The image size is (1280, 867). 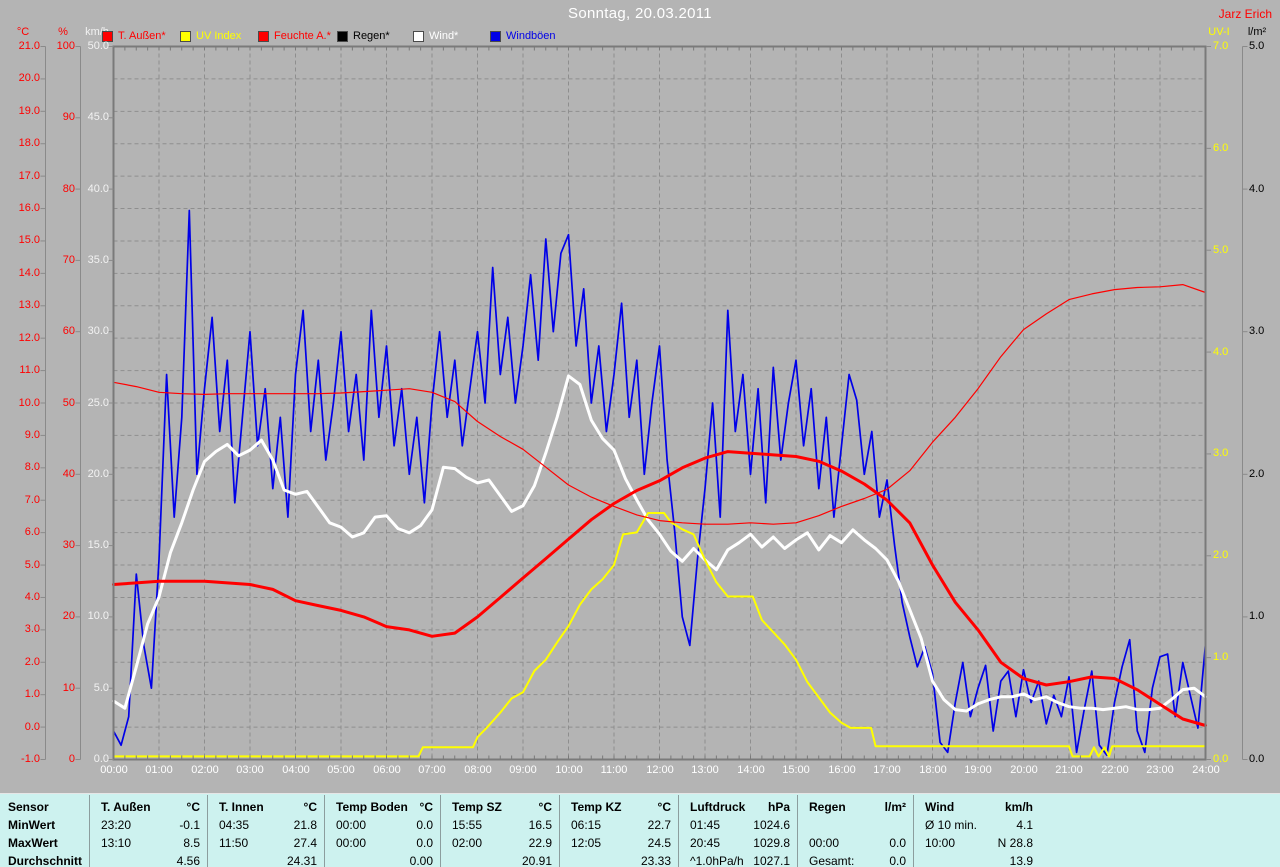 I want to click on axis-tick-rain: 4.0, so click(x=1257, y=189).